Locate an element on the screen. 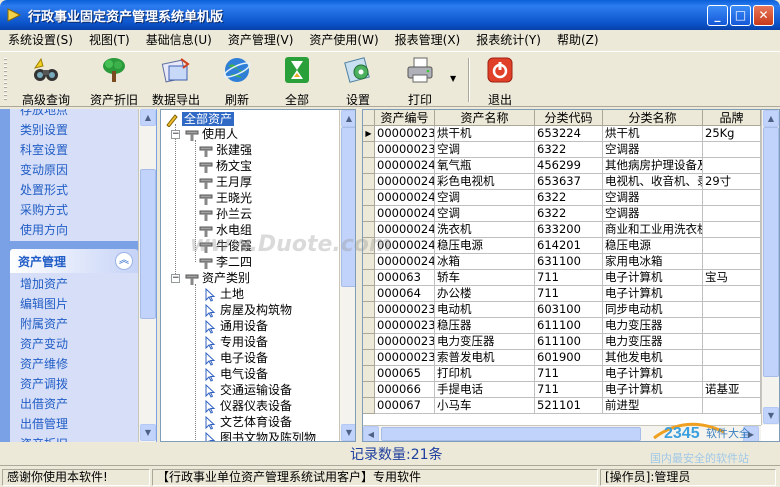  menu-view: 视图(T) is located at coordinates (109, 40).